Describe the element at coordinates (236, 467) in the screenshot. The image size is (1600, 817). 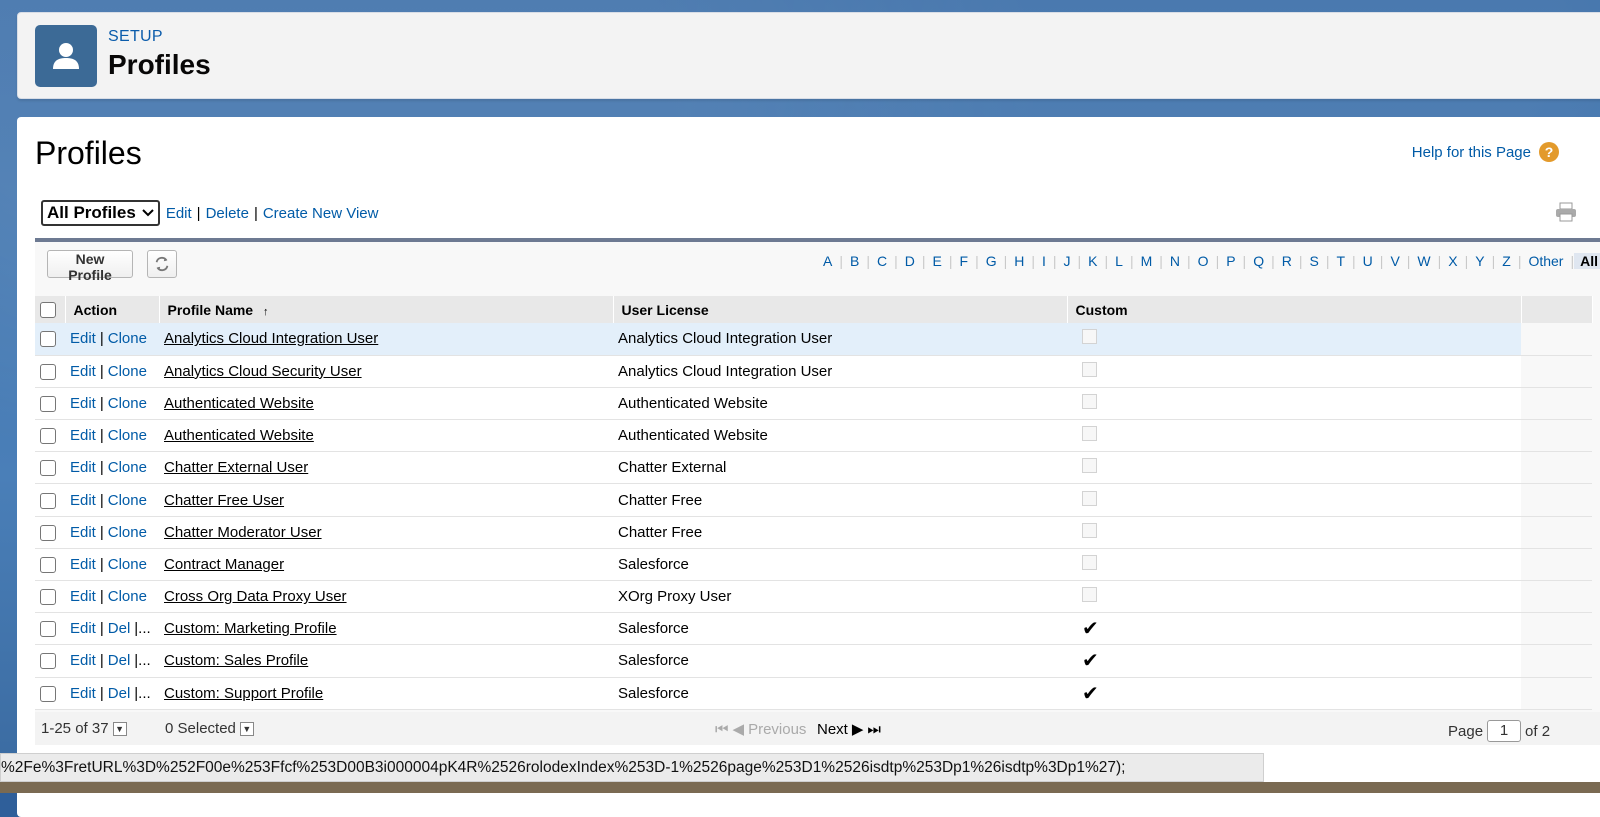
I see `profile-name-link: Chatter External User` at that location.